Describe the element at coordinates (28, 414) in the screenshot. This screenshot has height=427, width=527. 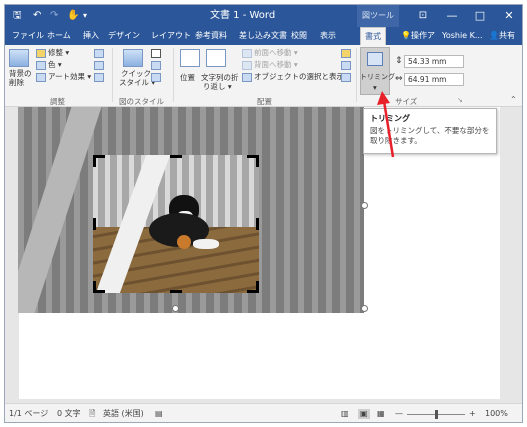
I see `page-count: 1/1 ページ` at that location.